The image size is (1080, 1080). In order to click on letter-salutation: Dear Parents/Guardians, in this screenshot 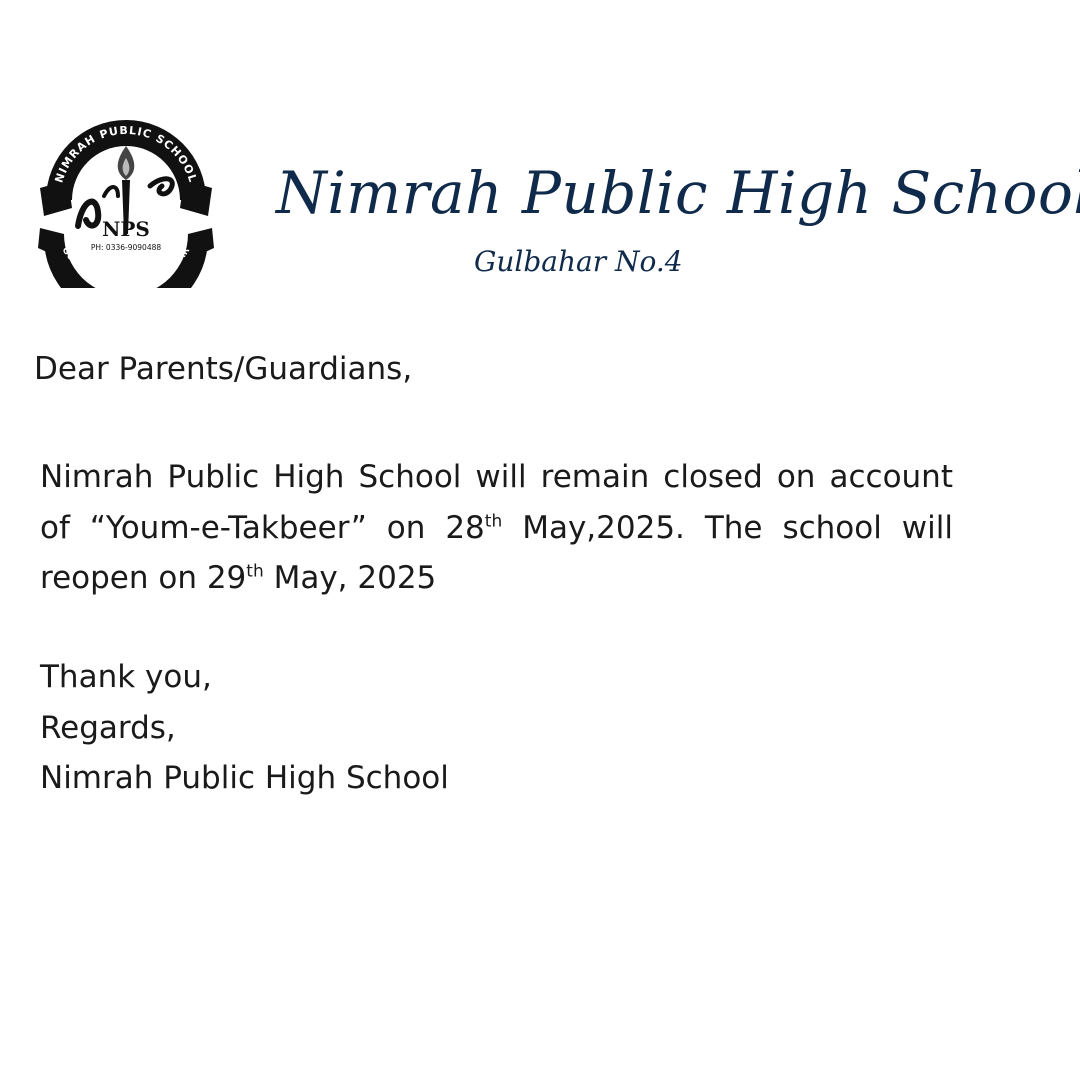, I will do `click(223, 369)`.